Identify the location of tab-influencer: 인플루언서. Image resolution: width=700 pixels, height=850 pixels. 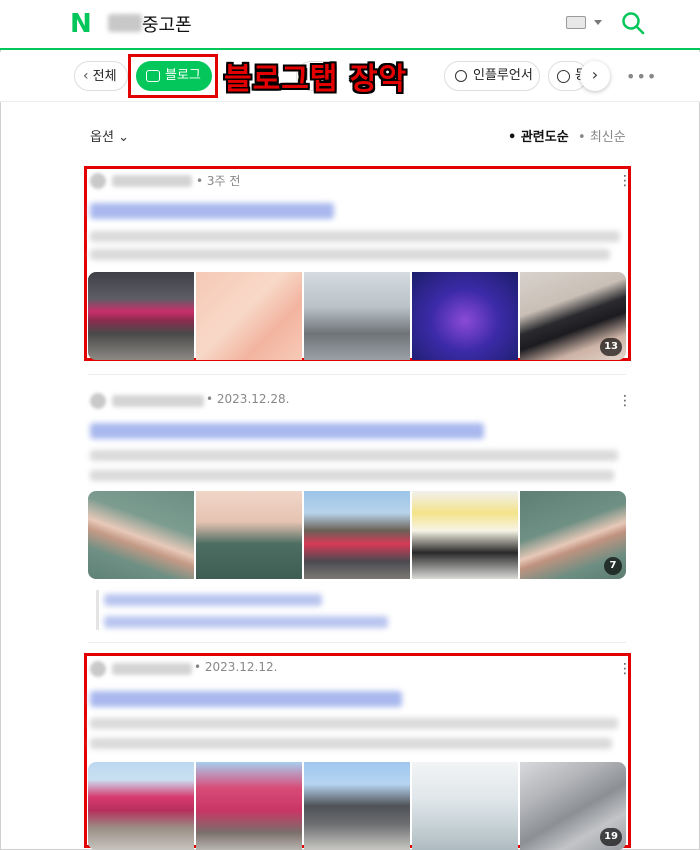
(492, 76).